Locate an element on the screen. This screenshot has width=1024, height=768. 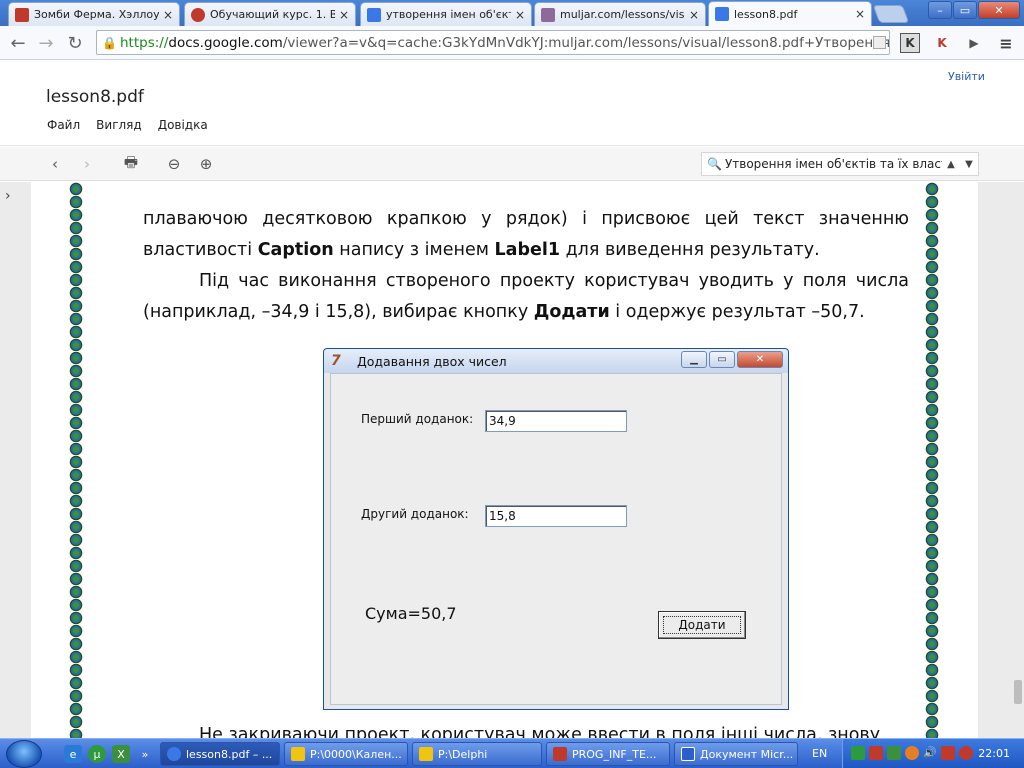
clock: 22:01 is located at coordinates (994, 753).